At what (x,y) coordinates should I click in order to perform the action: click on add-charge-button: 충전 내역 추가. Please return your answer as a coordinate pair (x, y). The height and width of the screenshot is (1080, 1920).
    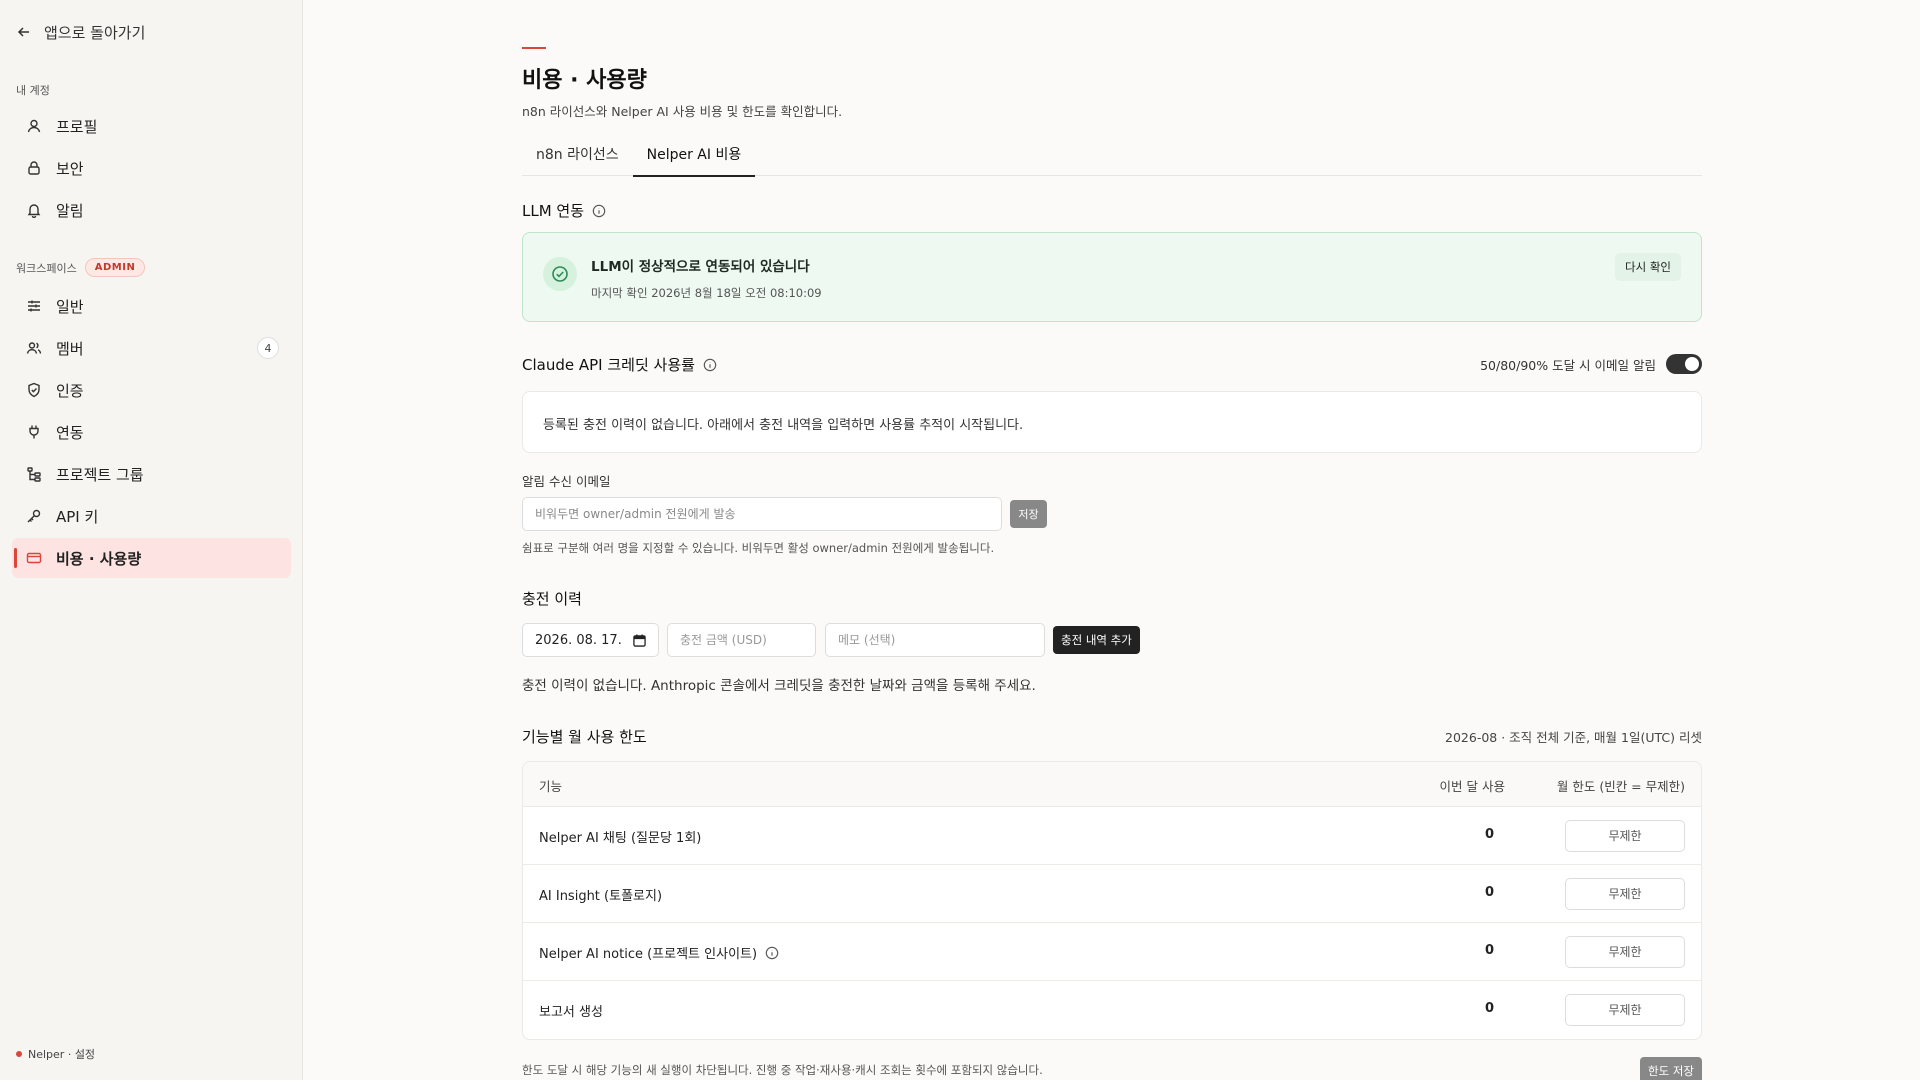
    Looking at the image, I should click on (1096, 640).